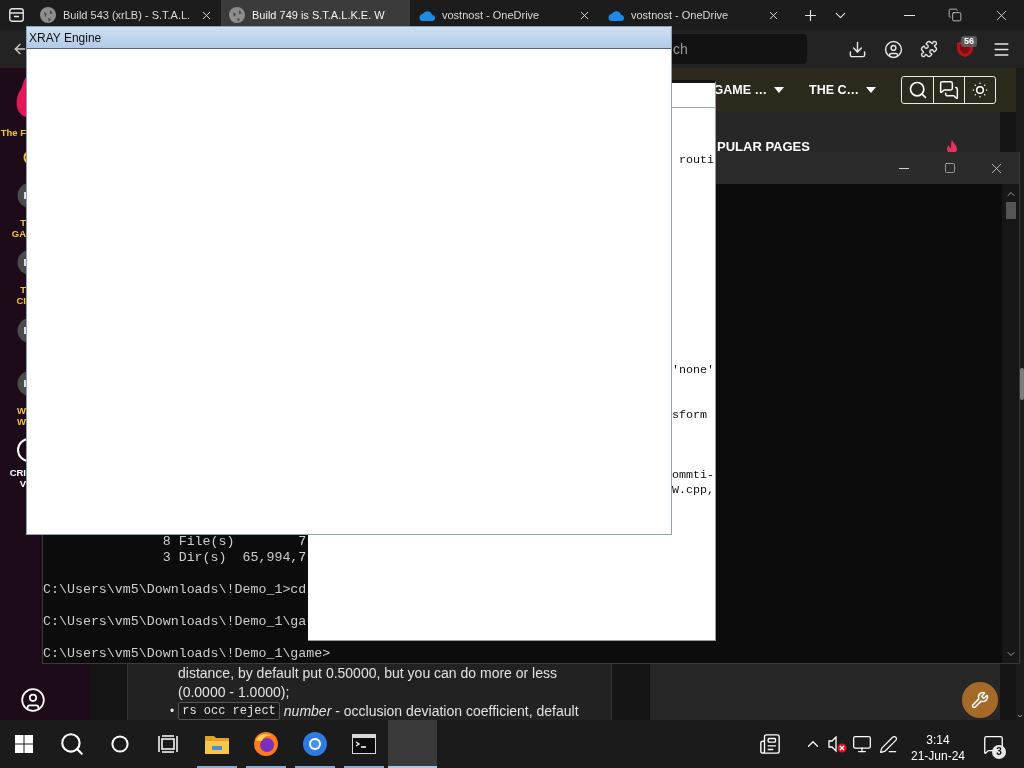 Image resolution: width=1024 pixels, height=768 pixels. Describe the element at coordinates (693, 475) in the screenshot. I see `text-line: ommti-` at that location.